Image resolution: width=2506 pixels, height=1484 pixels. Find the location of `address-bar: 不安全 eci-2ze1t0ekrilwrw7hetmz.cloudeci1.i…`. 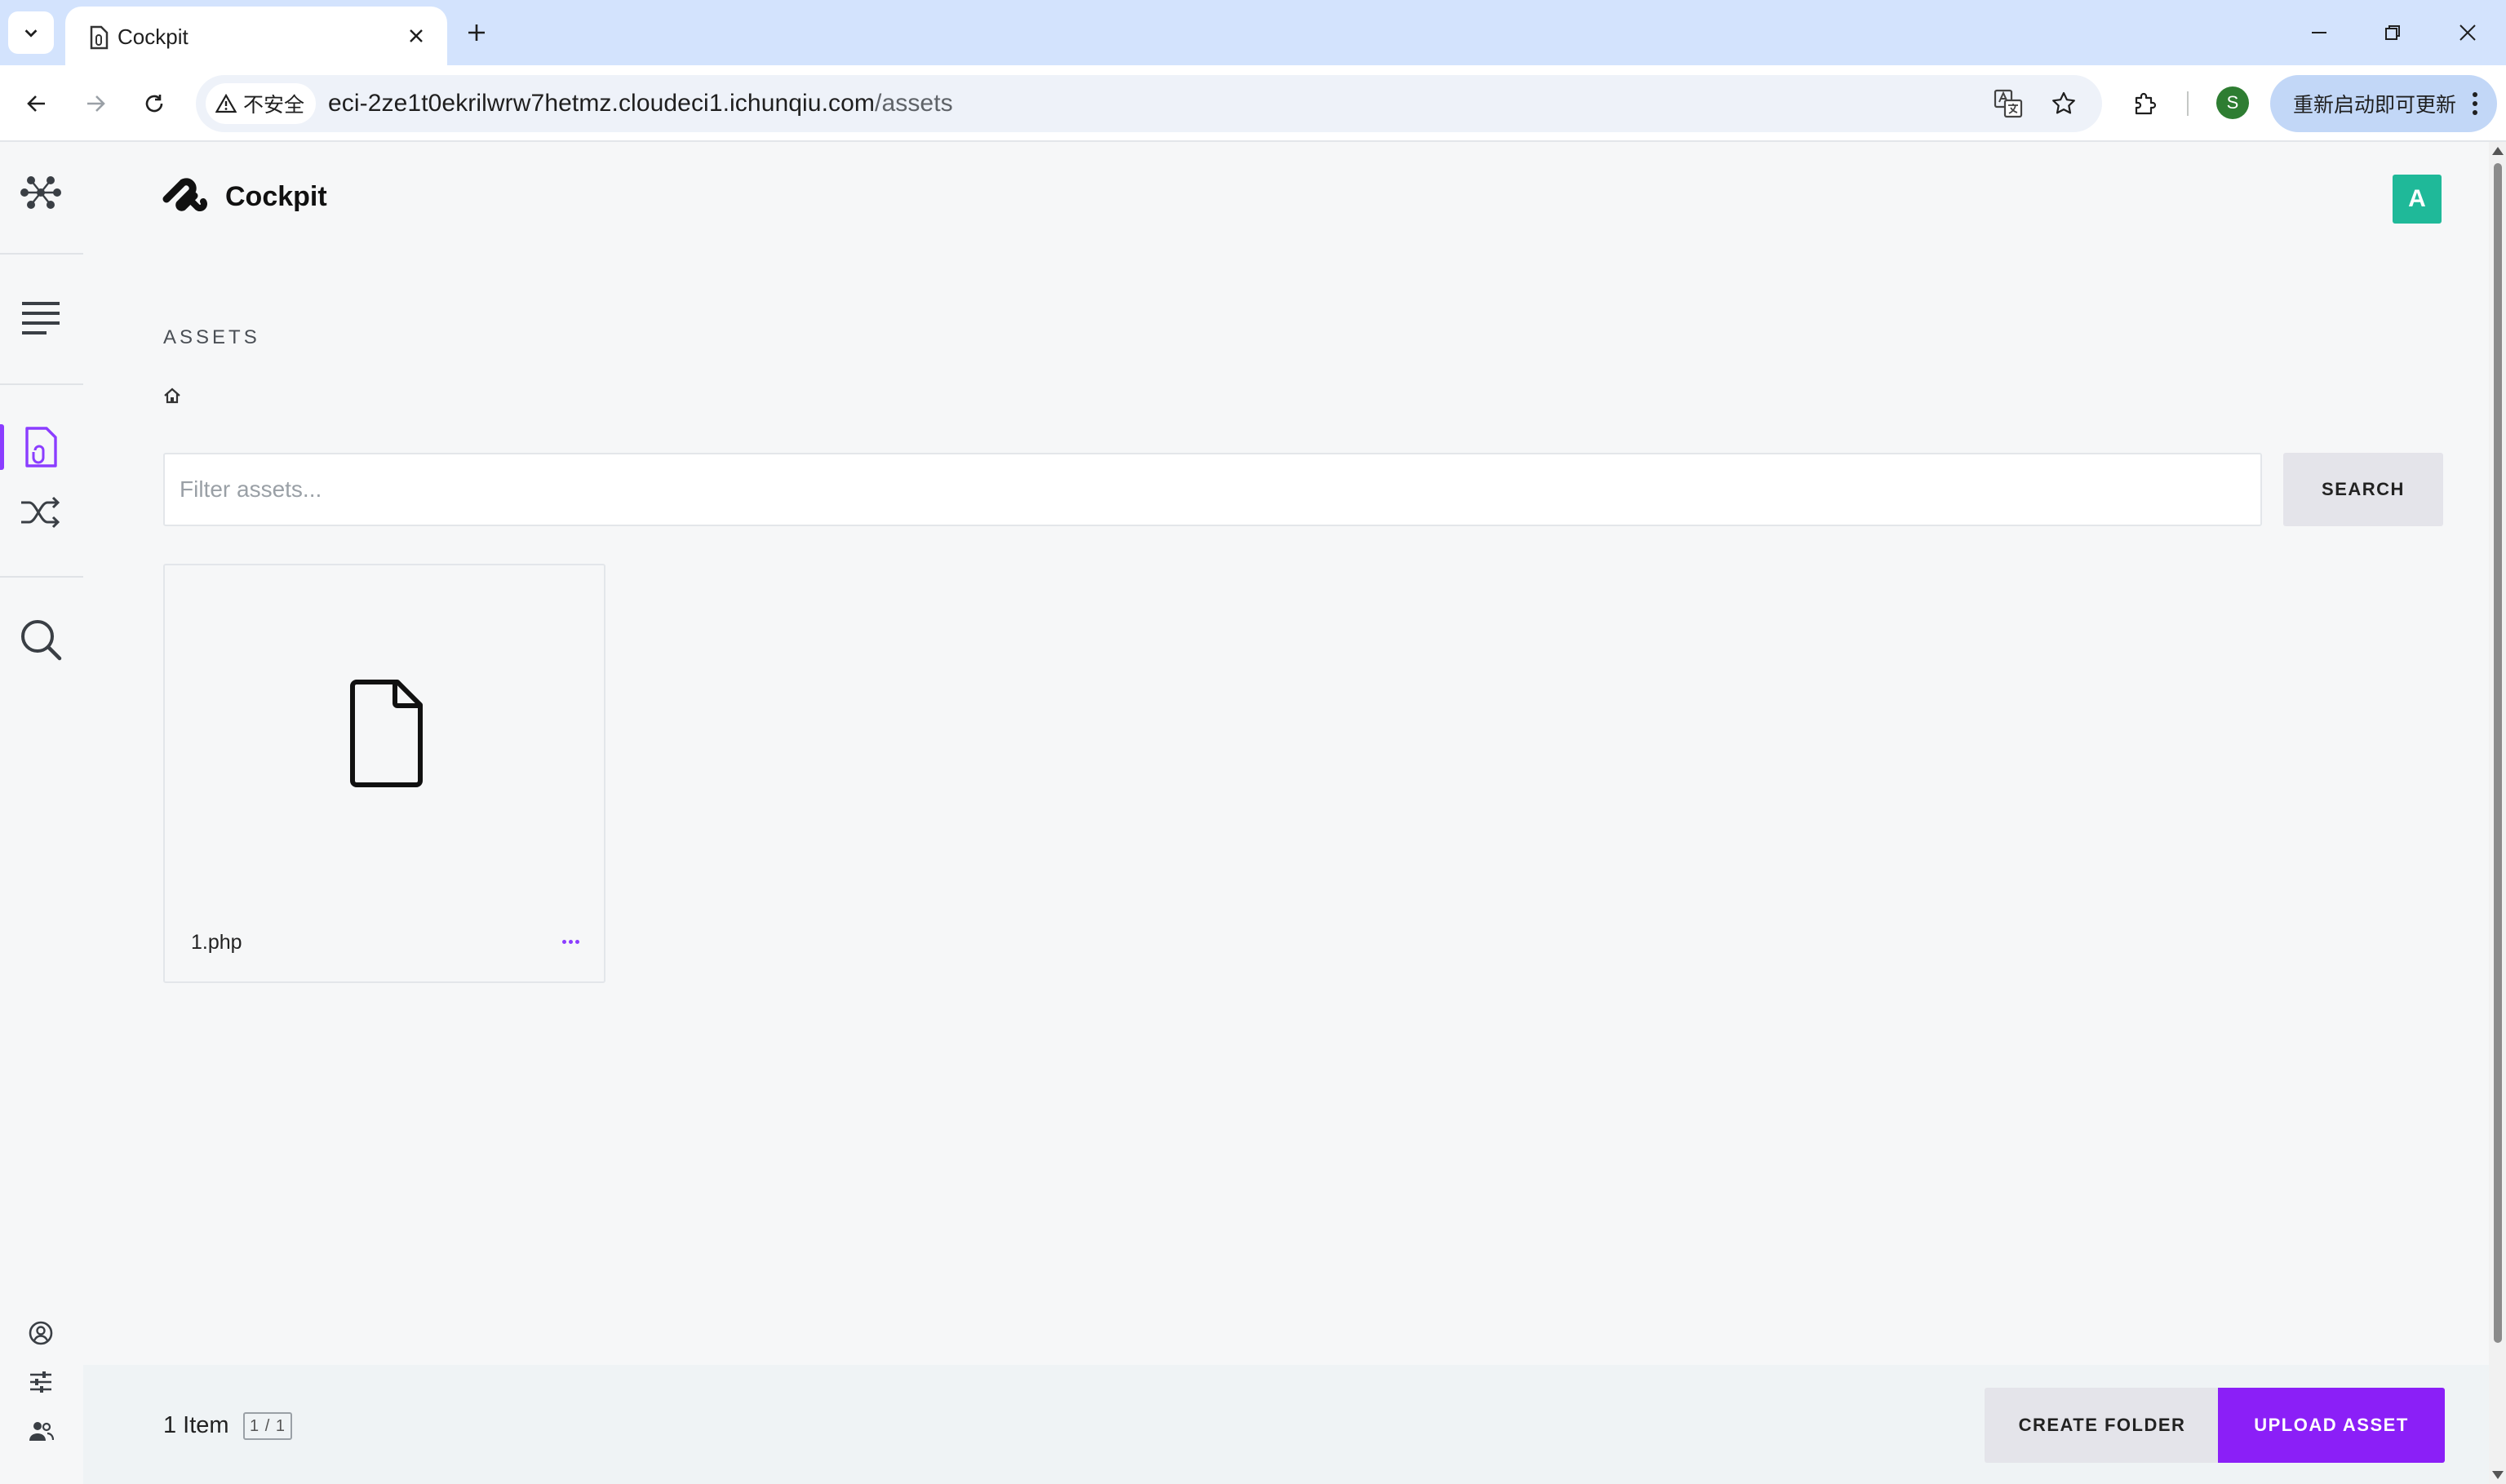

address-bar: 不安全 eci-2ze1t0ekrilwrw7hetmz.cloudeci1.i… is located at coordinates (1149, 103).